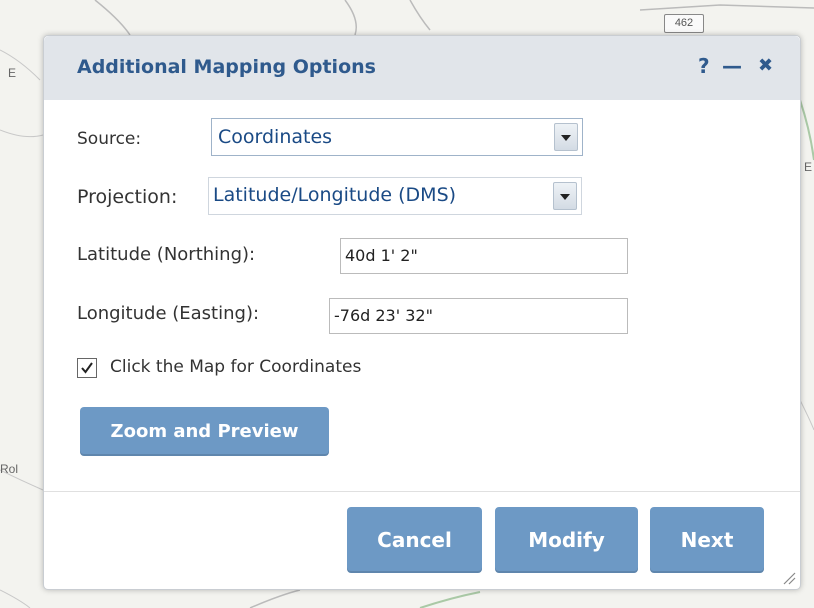 The height and width of the screenshot is (608, 814). I want to click on next-button: Next, so click(707, 540).